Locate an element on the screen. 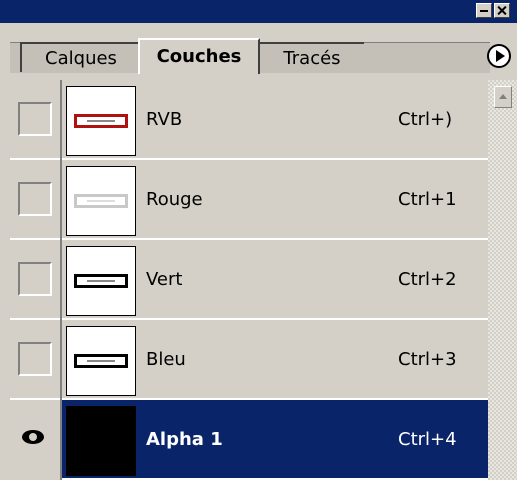 This screenshot has width=517, height=480. channel-shortcut: Ctrl+) is located at coordinates (425, 119).